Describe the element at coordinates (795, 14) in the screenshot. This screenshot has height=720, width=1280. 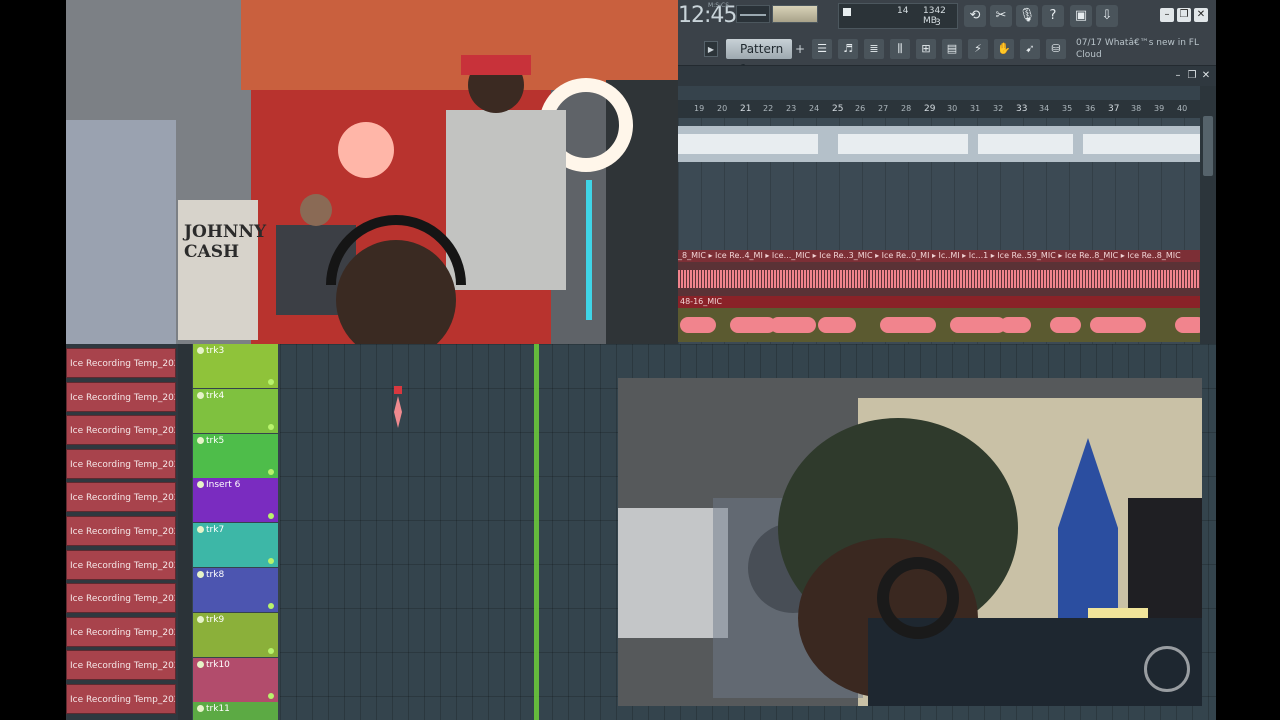
I see `master-volume` at that location.